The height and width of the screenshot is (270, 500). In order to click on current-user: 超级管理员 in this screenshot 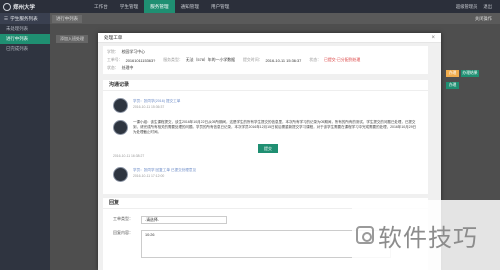, I will do `click(466, 7)`.